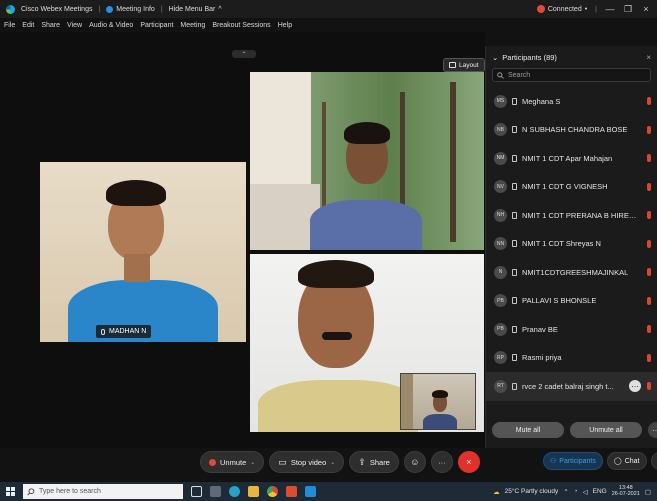 This screenshot has height=501, width=657. What do you see at coordinates (291, 491) in the screenshot?
I see `store-app-icon` at bounding box center [291, 491].